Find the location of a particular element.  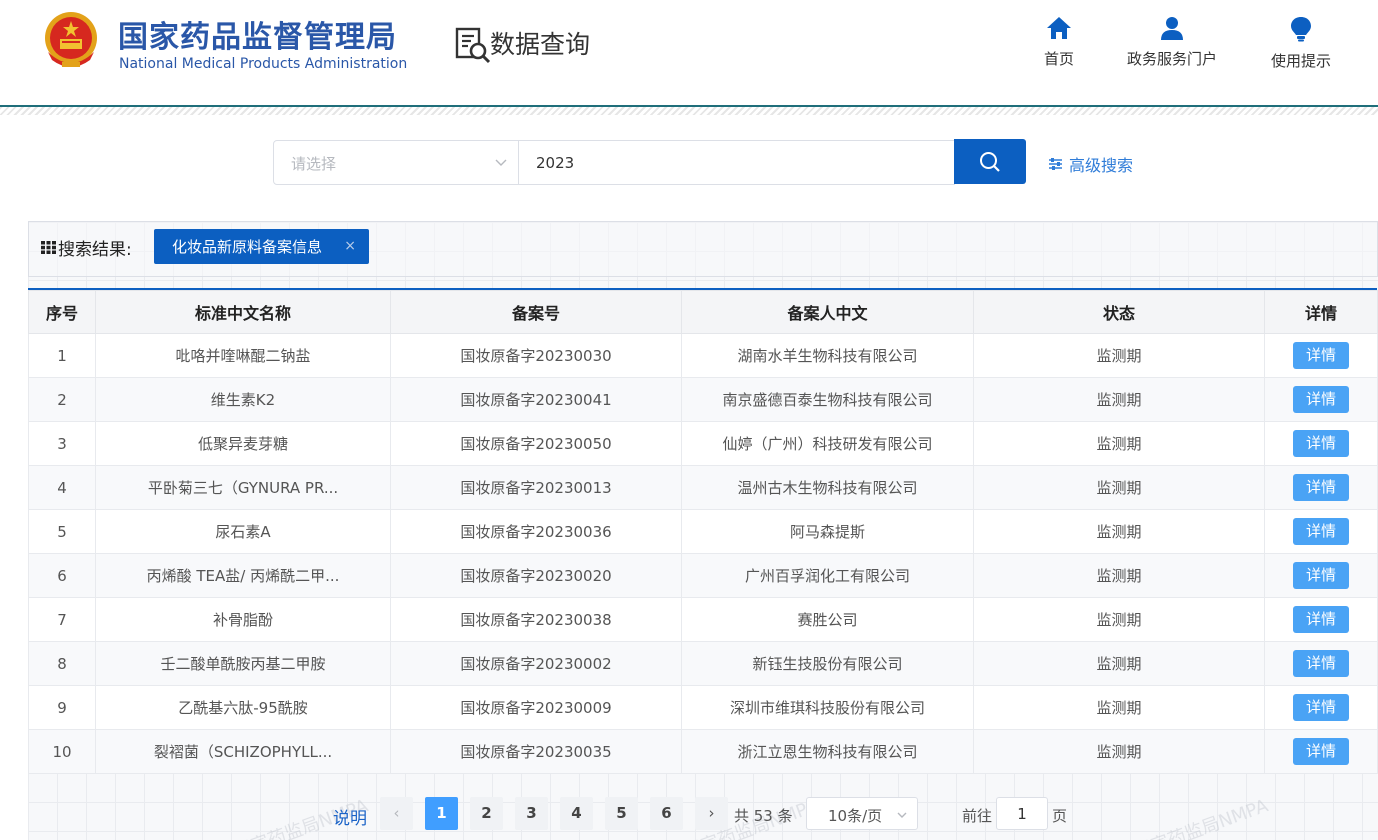

next-page-button: › is located at coordinates (711, 813).